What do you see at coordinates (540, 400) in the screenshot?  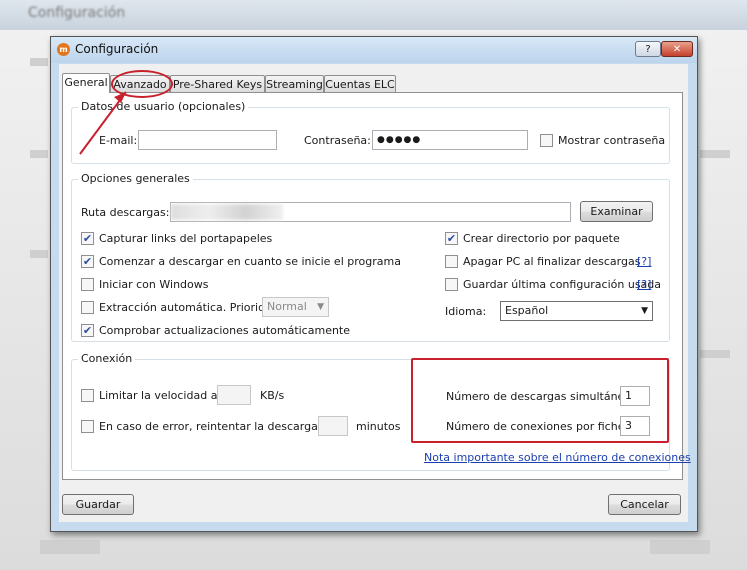 I see `annotation-box` at bounding box center [540, 400].